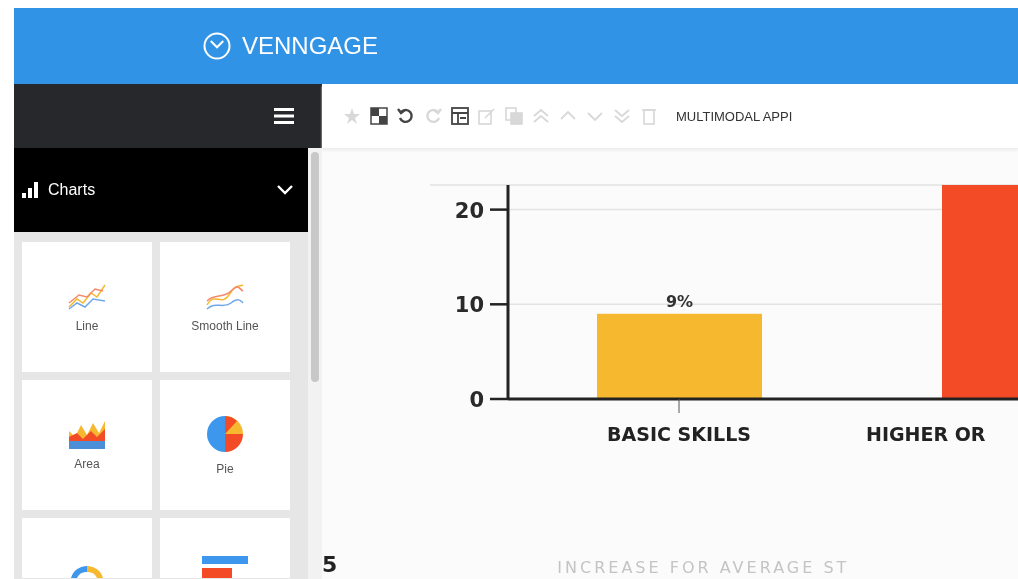 The width and height of the screenshot is (1018, 579). I want to click on scrollbar, so click(315, 363).